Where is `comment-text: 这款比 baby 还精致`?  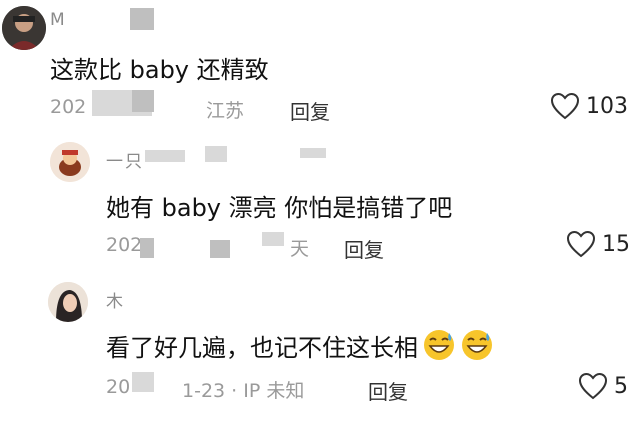
comment-text: 这款比 baby 还精致 is located at coordinates (159, 70).